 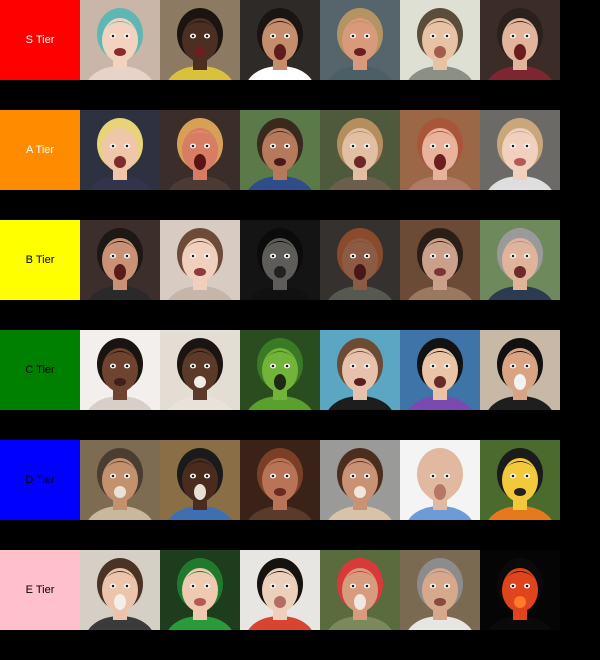 I want to click on tier-row-c-tier: C Tier, so click(x=300, y=370).